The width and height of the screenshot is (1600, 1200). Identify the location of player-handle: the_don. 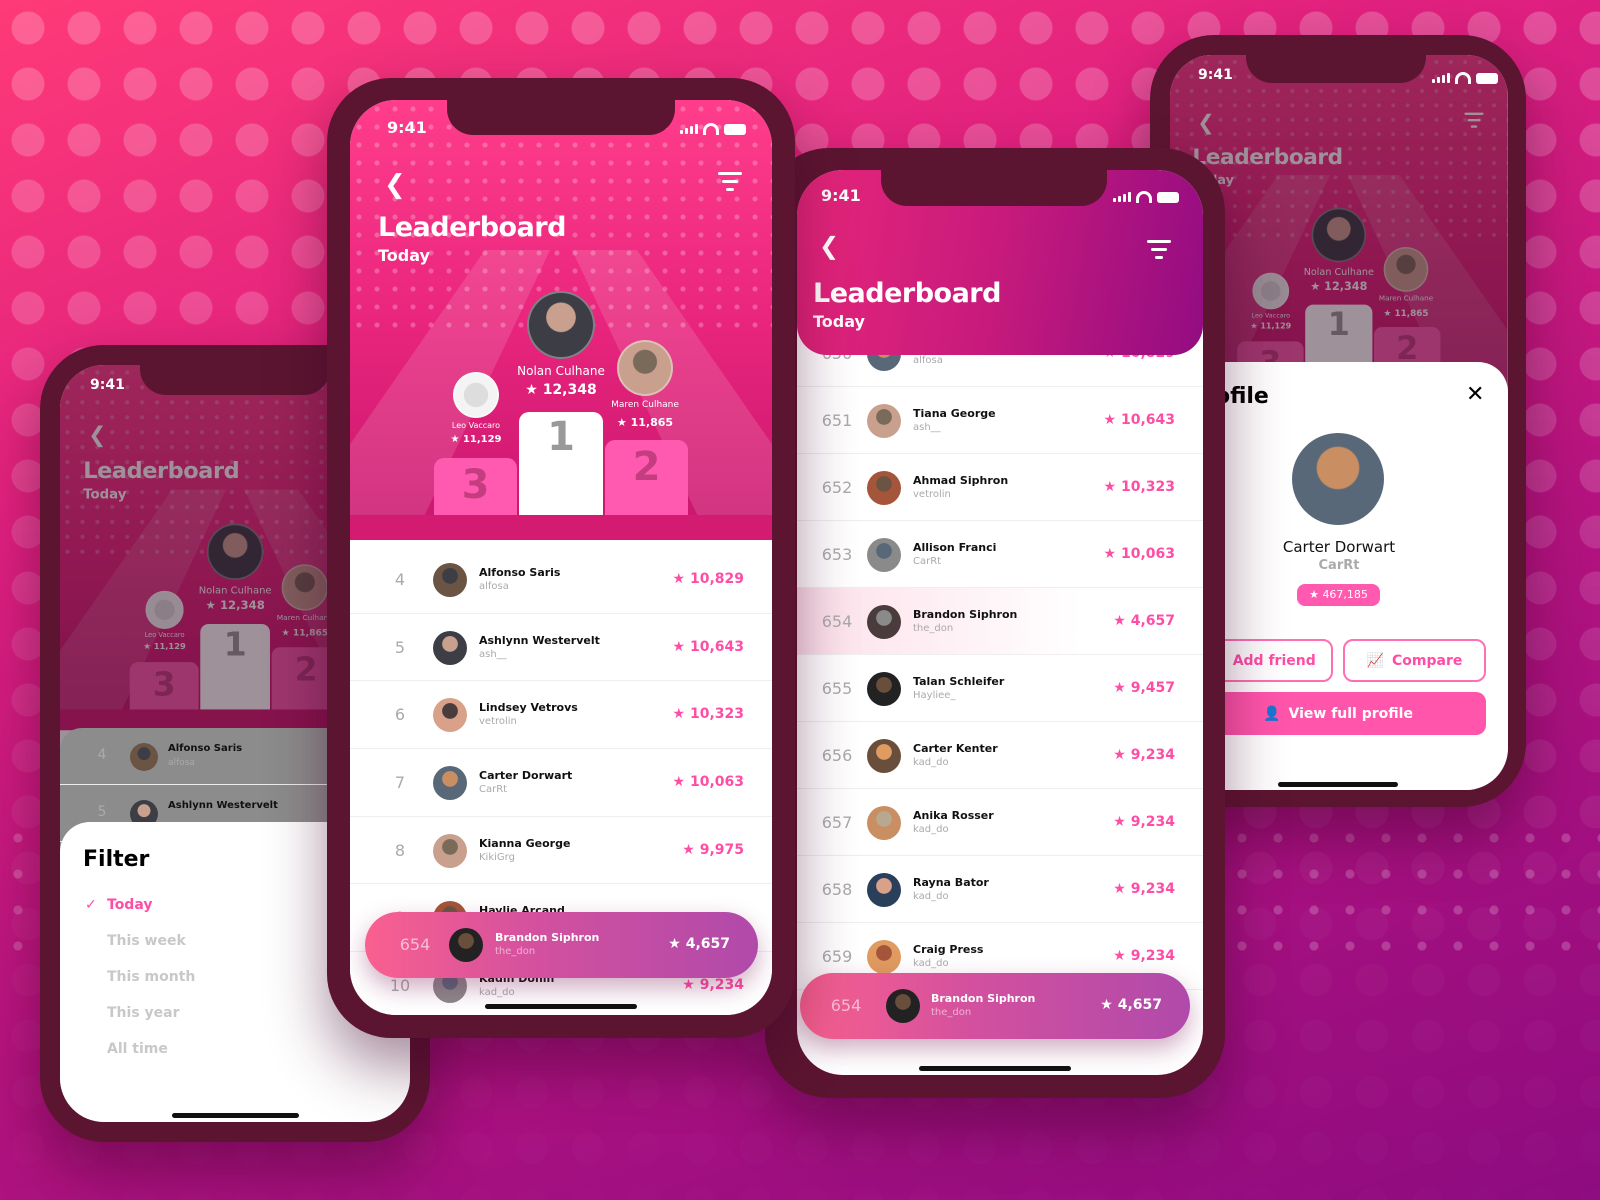
(515, 951).